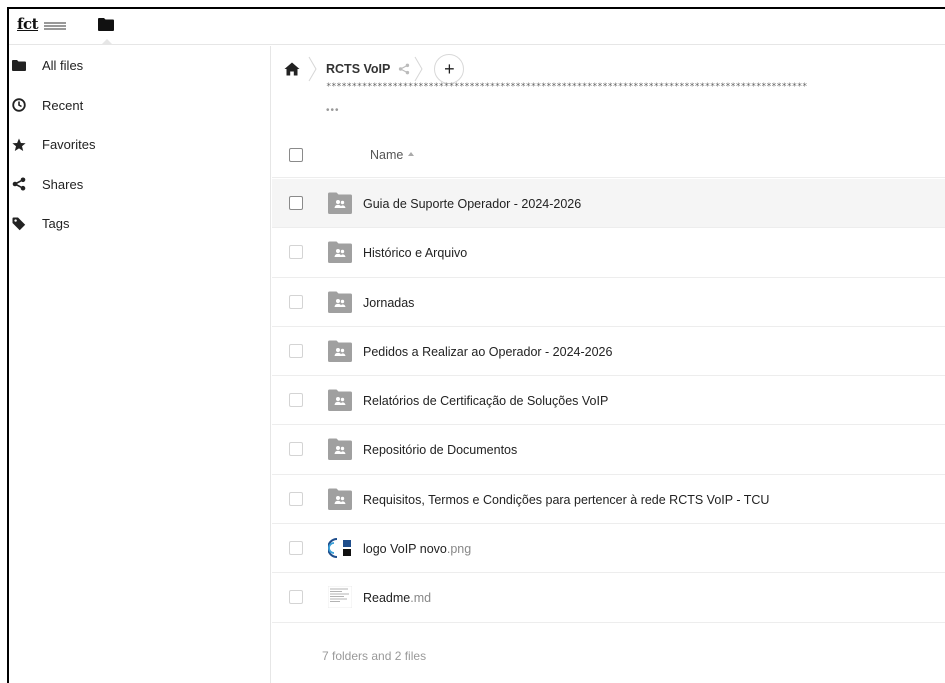  What do you see at coordinates (63, 105) in the screenshot?
I see `sidebar-item-label: Recent` at bounding box center [63, 105].